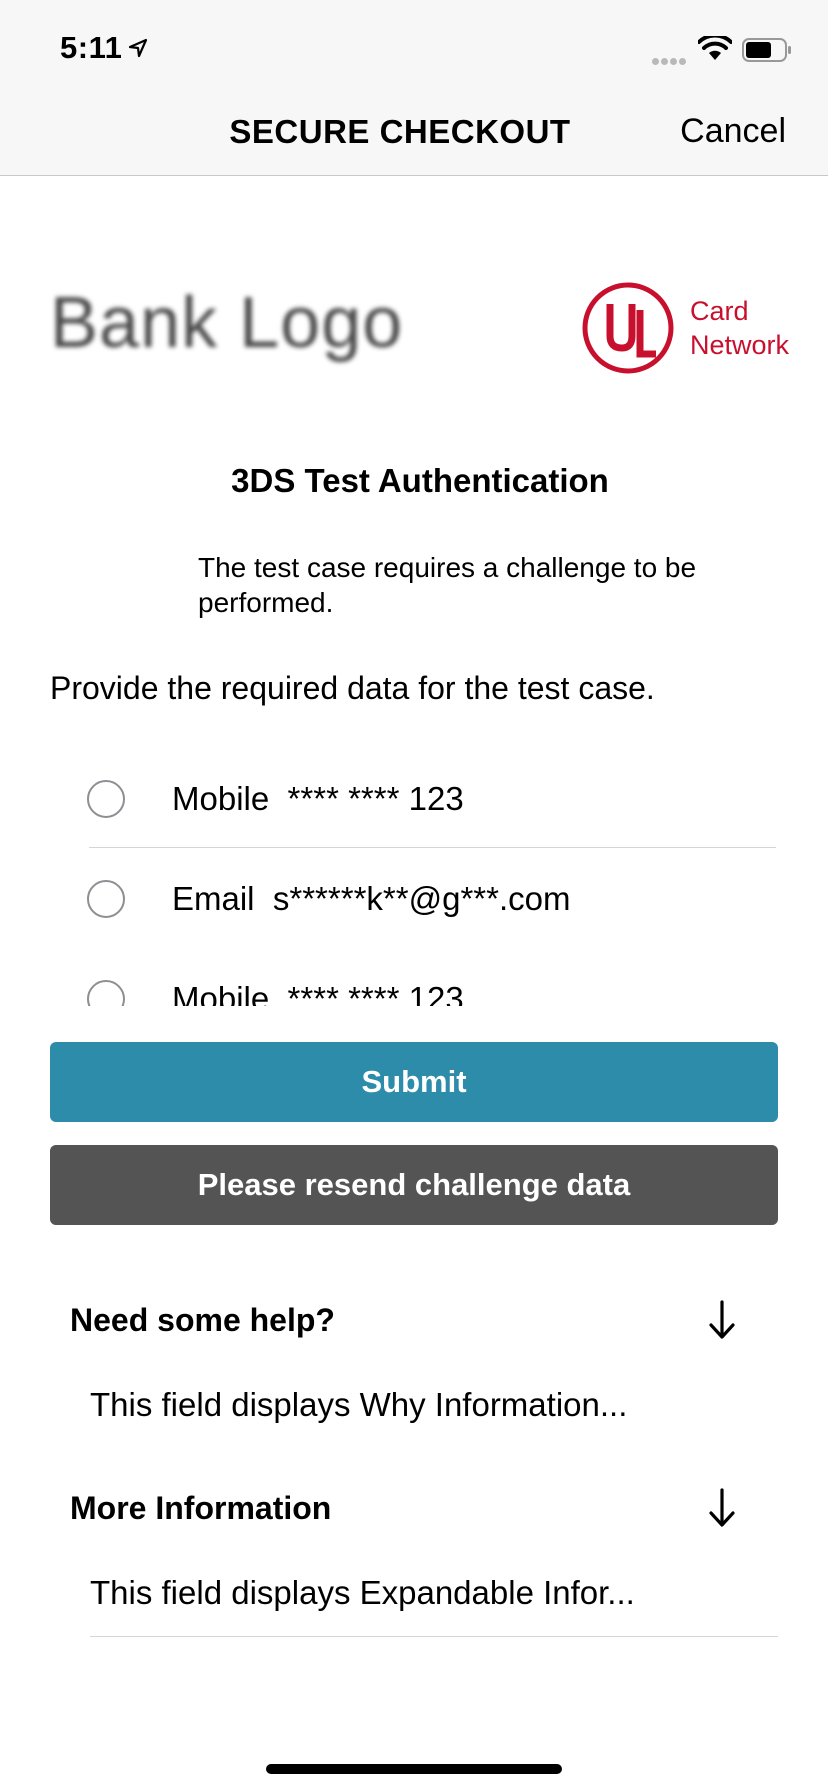 This screenshot has width=828, height=1792. What do you see at coordinates (91, 47) in the screenshot?
I see `status-time: 5:11` at bounding box center [91, 47].